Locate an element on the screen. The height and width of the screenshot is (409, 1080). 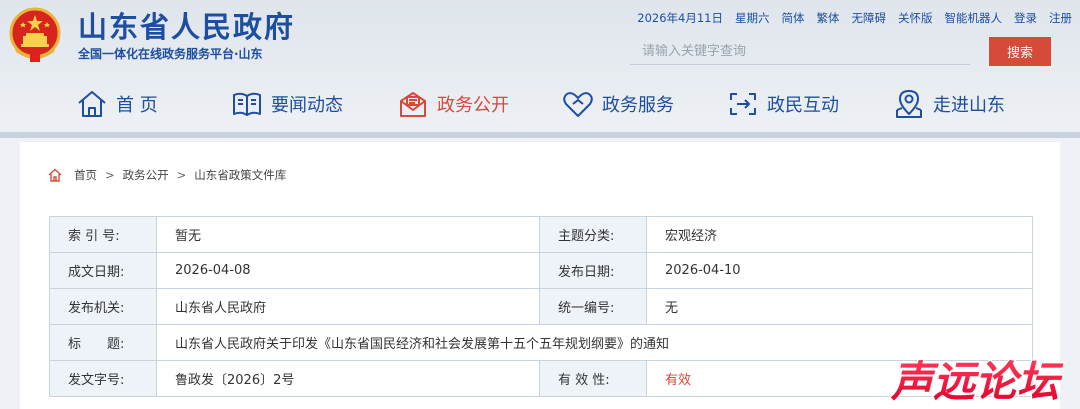
home-icon is located at coordinates (92, 104).